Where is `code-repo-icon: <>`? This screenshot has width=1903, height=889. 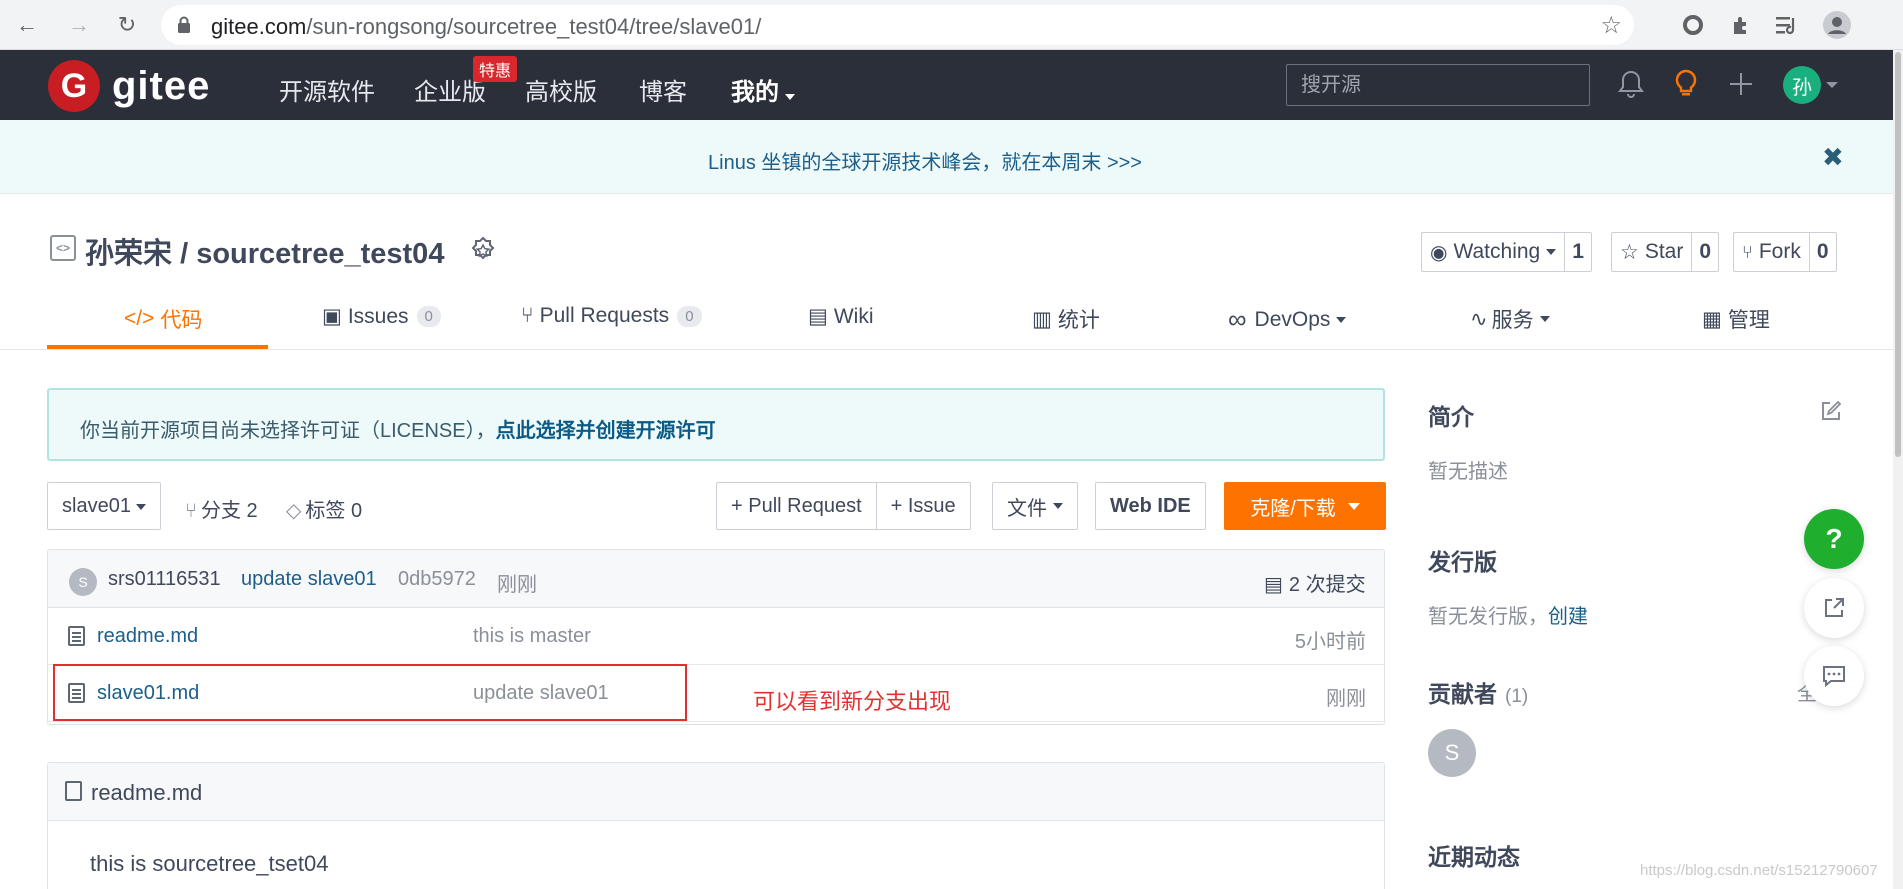
code-repo-icon: <> is located at coordinates (63, 248).